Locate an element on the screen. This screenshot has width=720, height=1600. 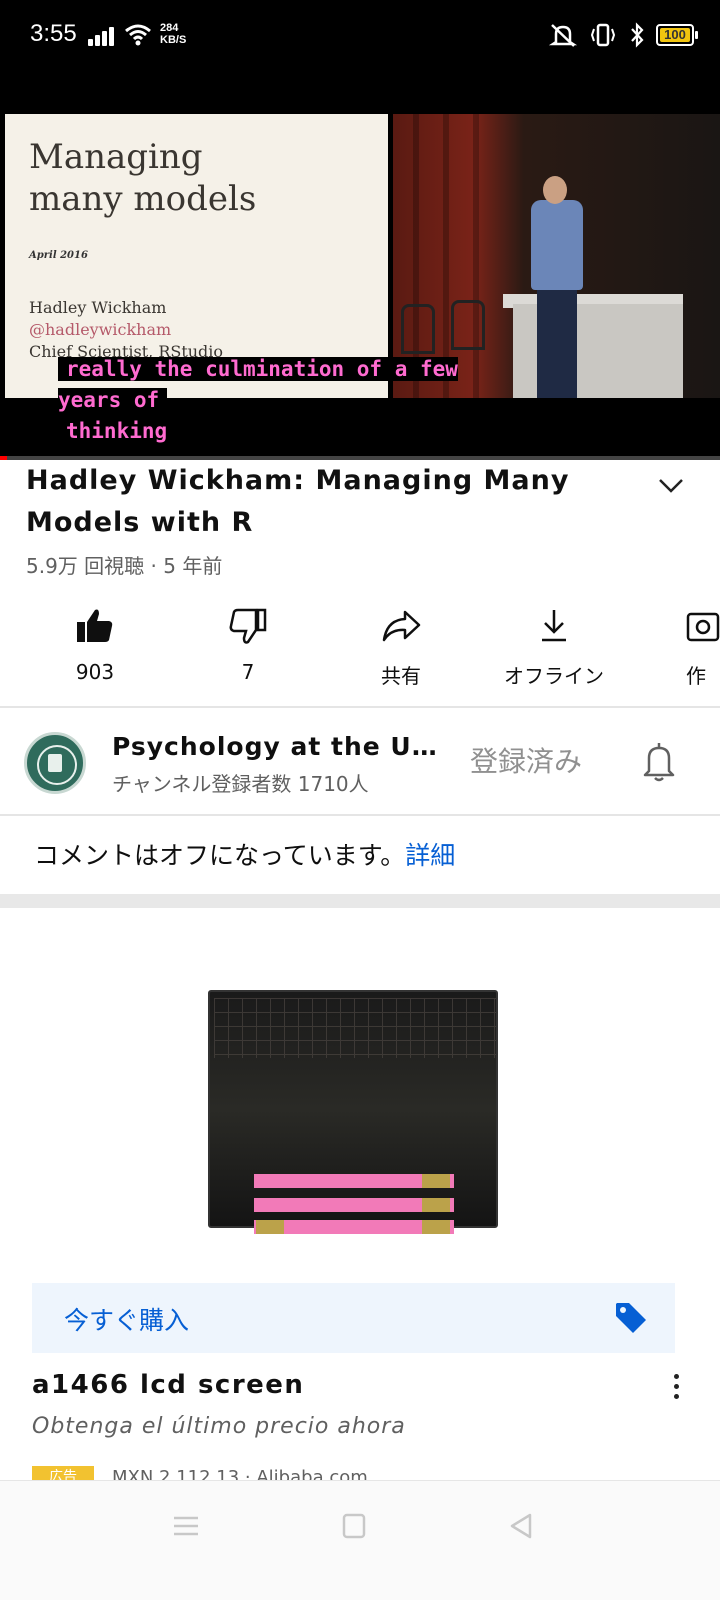
progress-played is located at coordinates (4, 458).